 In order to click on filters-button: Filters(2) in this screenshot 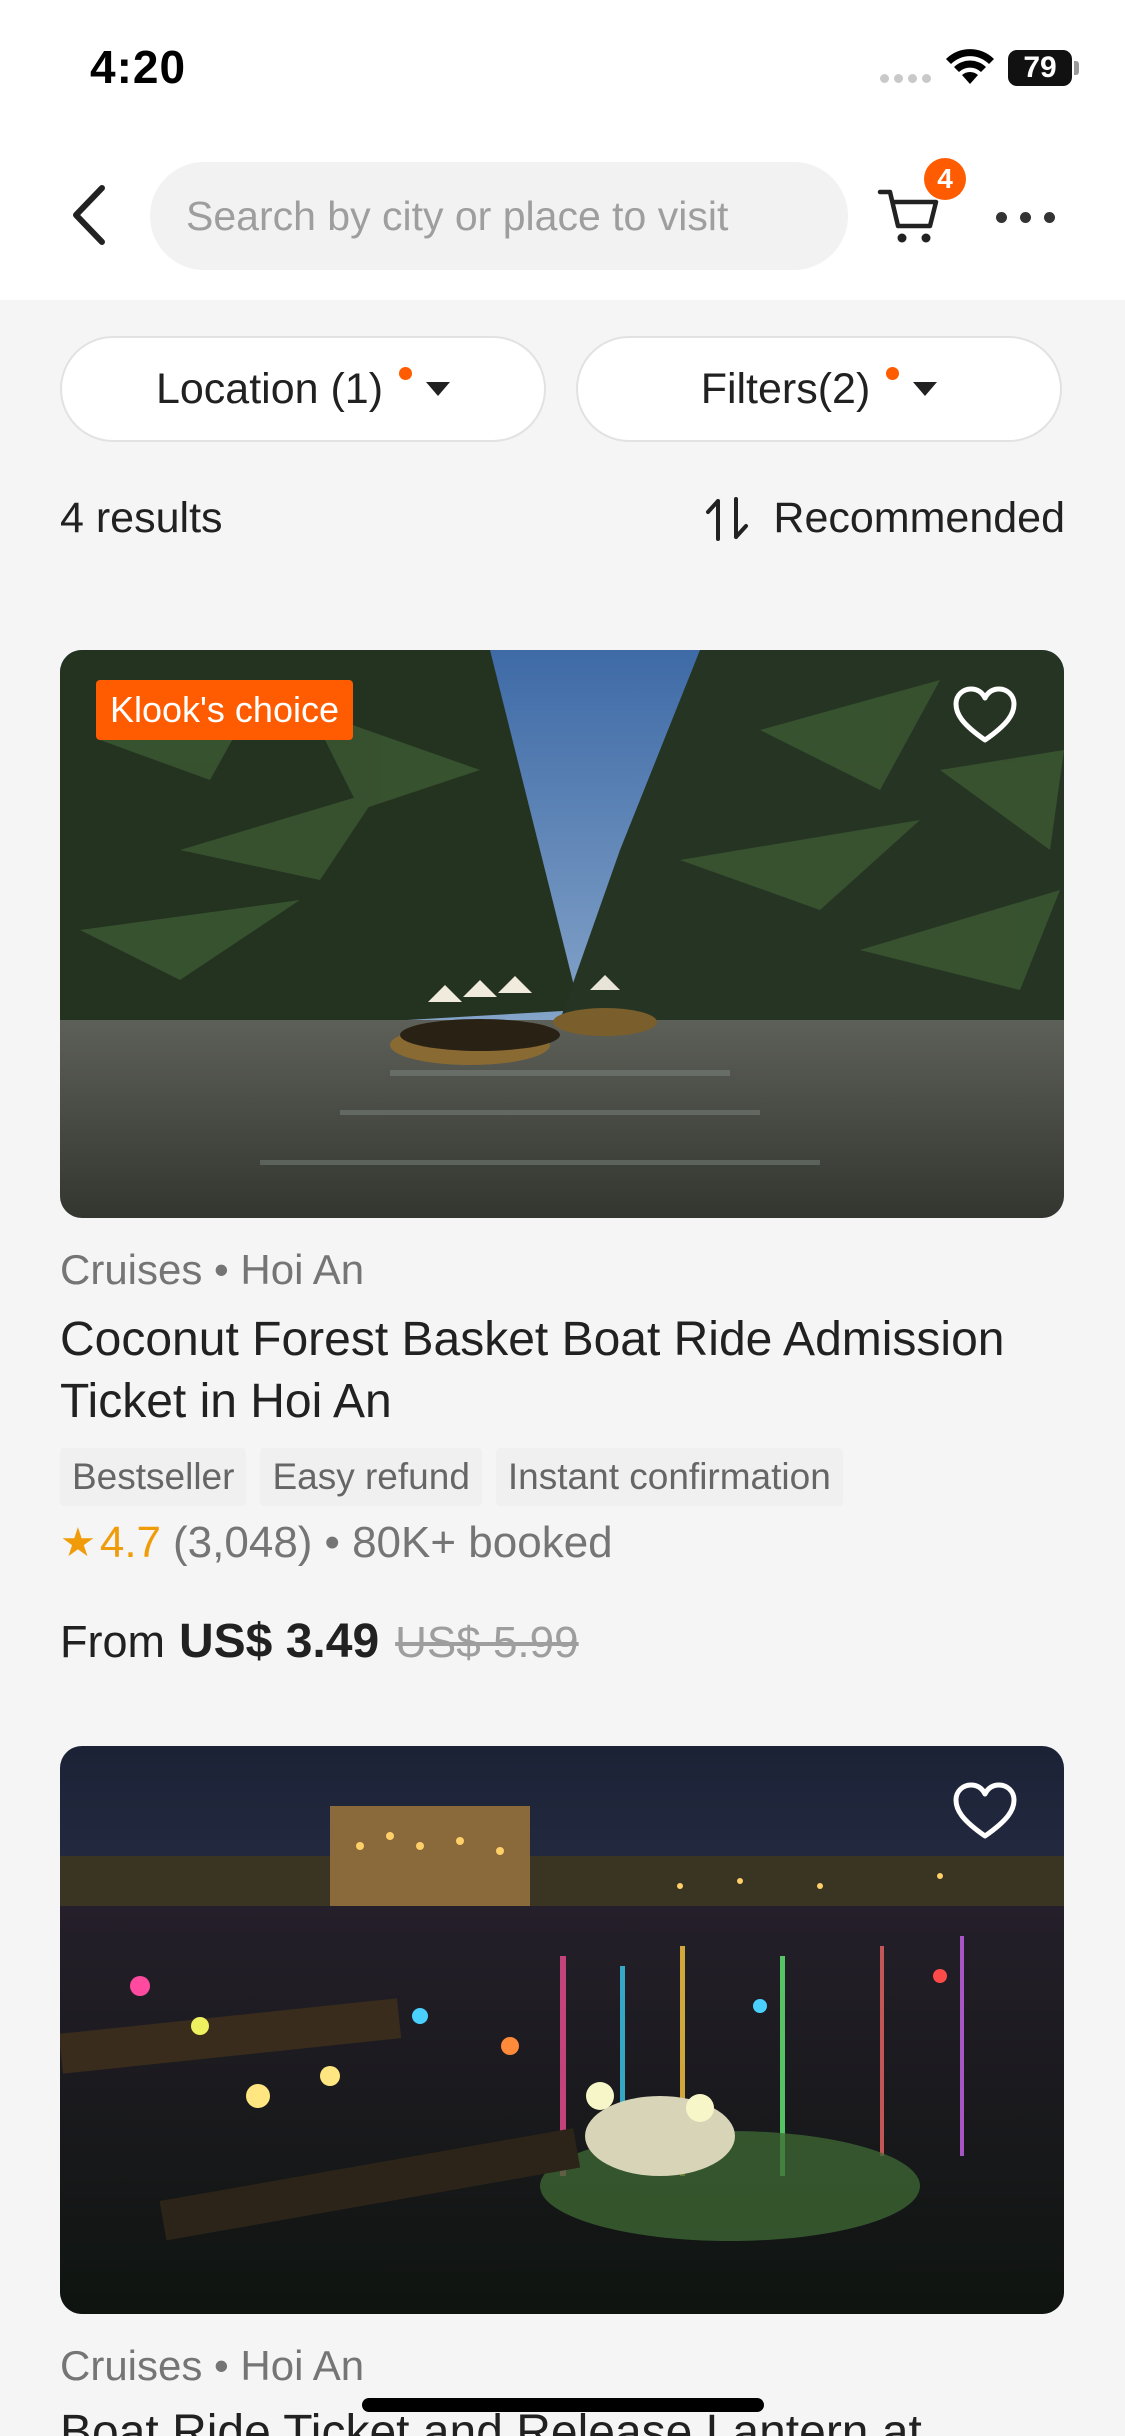, I will do `click(819, 389)`.